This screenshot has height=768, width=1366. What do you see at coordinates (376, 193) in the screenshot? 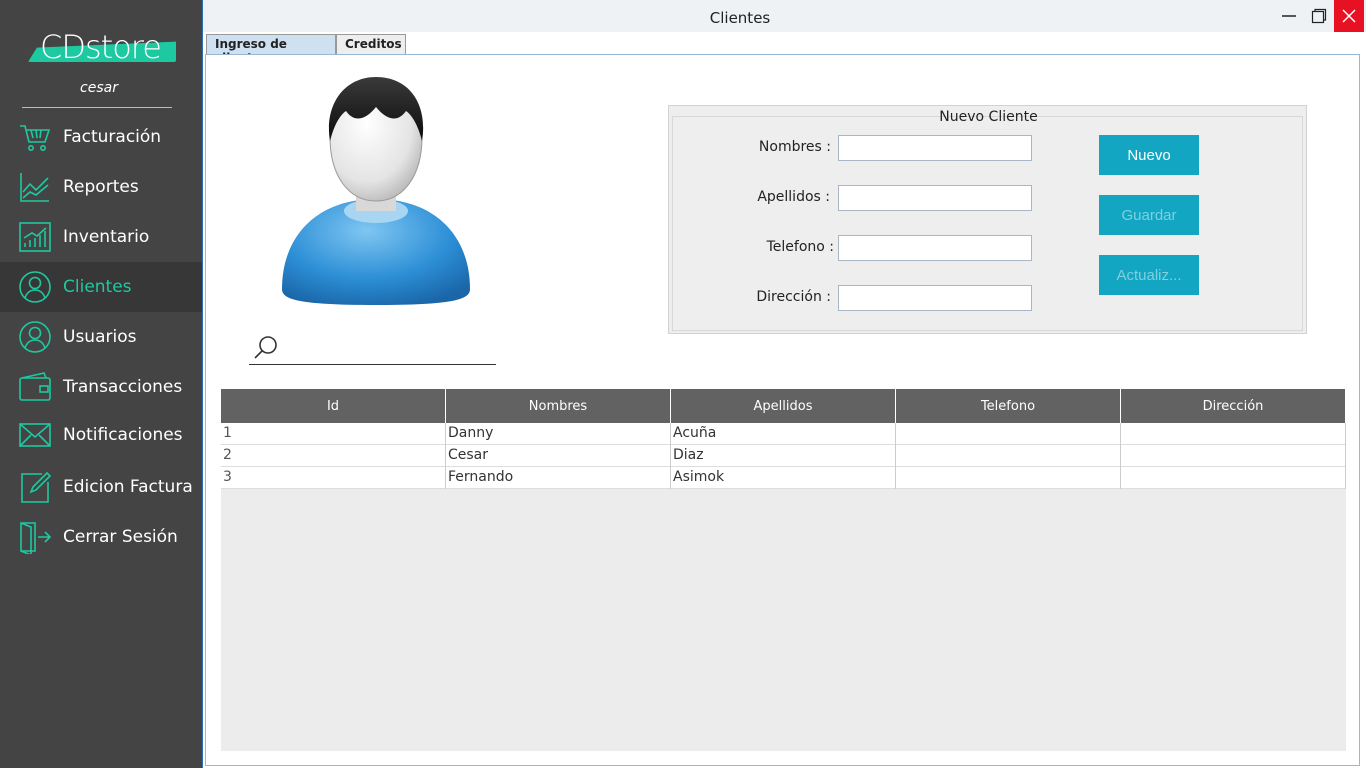
I see `avatar` at bounding box center [376, 193].